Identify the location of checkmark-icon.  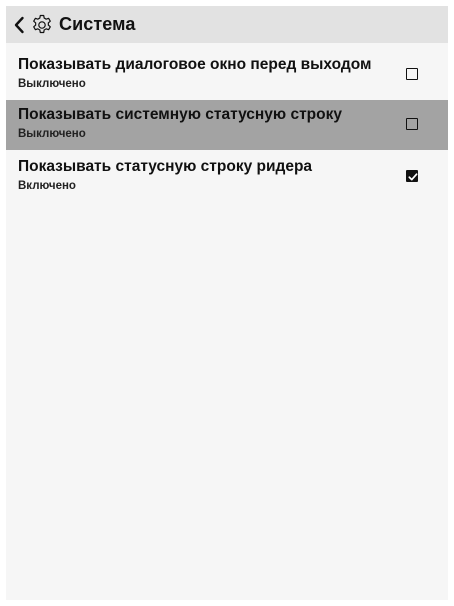
(413, 177).